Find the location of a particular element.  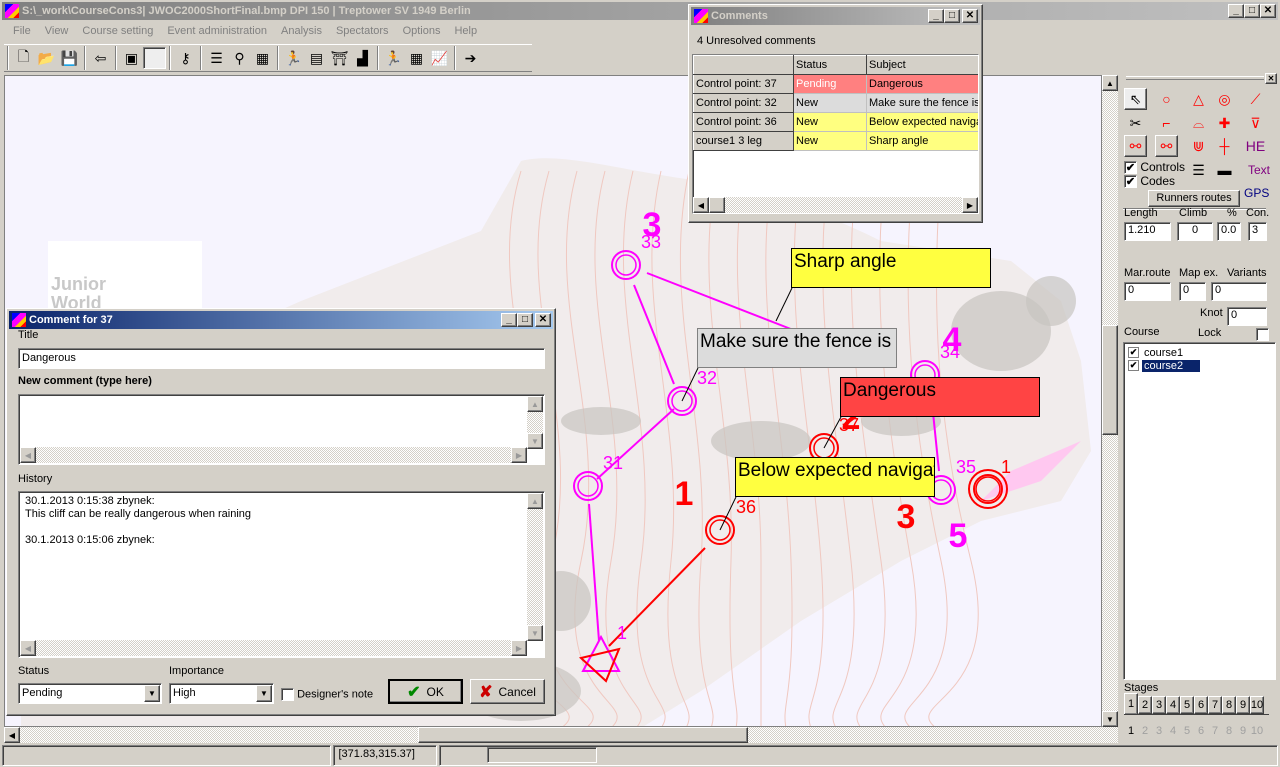

cancel-button: ✘ Cancel is located at coordinates (507, 691).